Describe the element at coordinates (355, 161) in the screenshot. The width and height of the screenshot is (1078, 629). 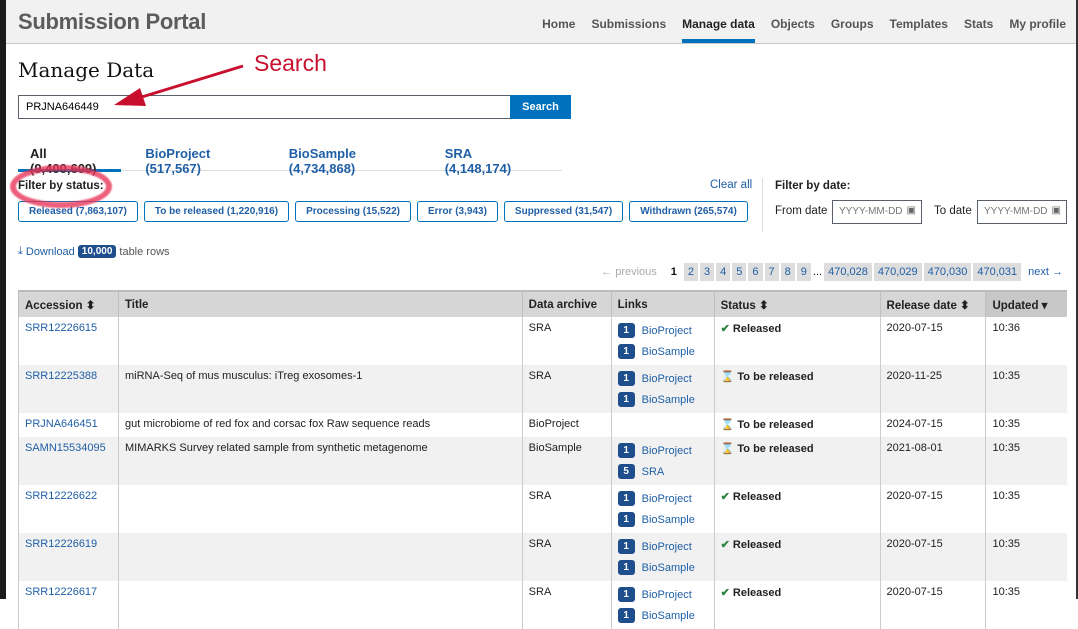
I see `tab-biosample: BioSample (4,734,868)` at that location.